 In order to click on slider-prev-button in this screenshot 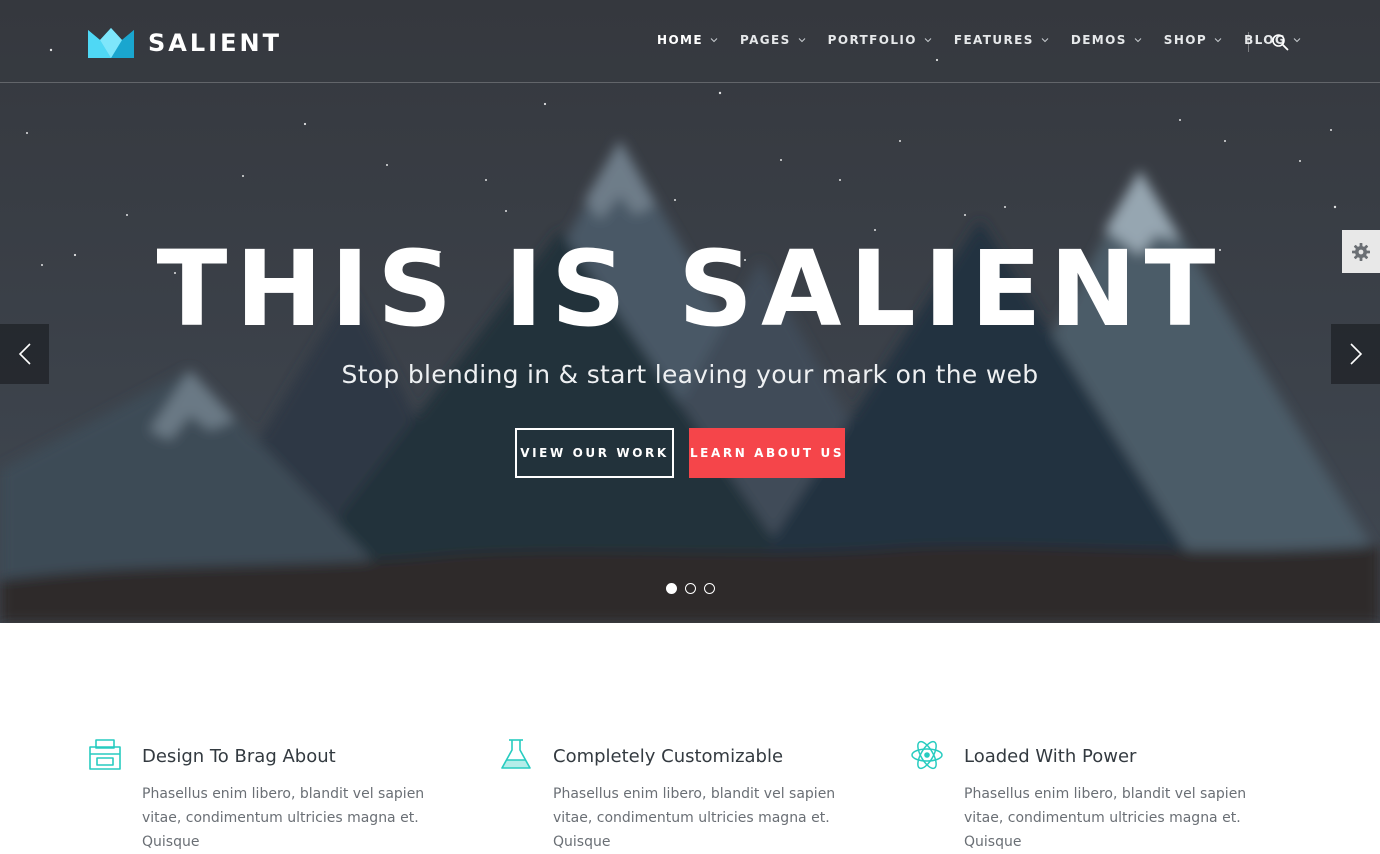, I will do `click(24, 354)`.